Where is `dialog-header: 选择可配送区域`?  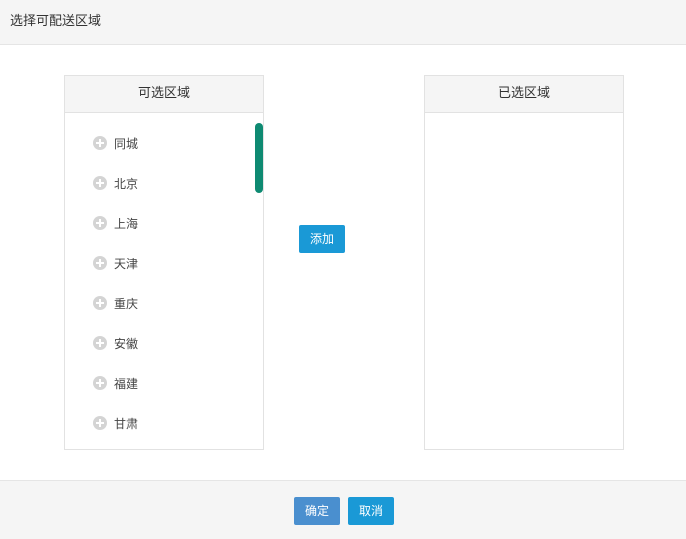 dialog-header: 选择可配送区域 is located at coordinates (343, 22).